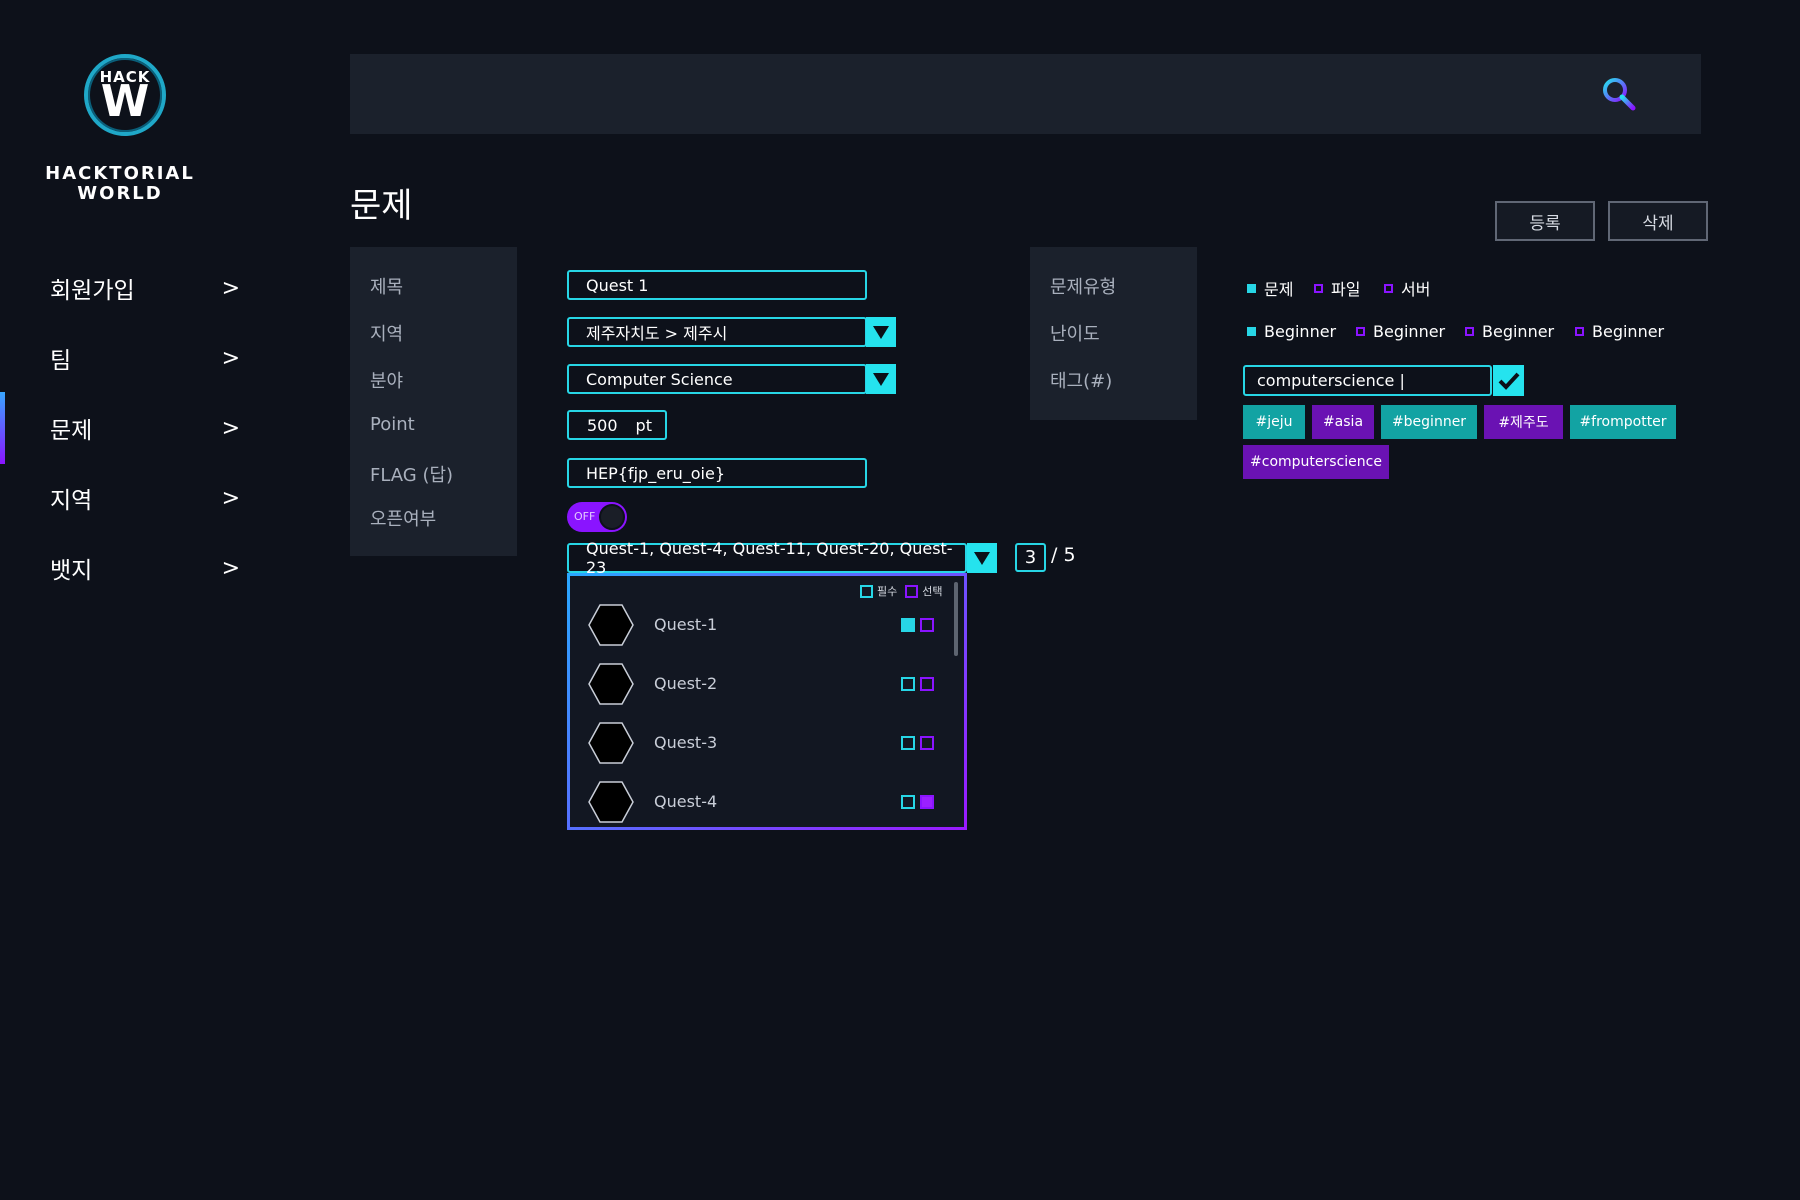 Image resolution: width=1800 pixels, height=1200 pixels. What do you see at coordinates (1274, 422) in the screenshot?
I see `tag-chip: #jeju` at bounding box center [1274, 422].